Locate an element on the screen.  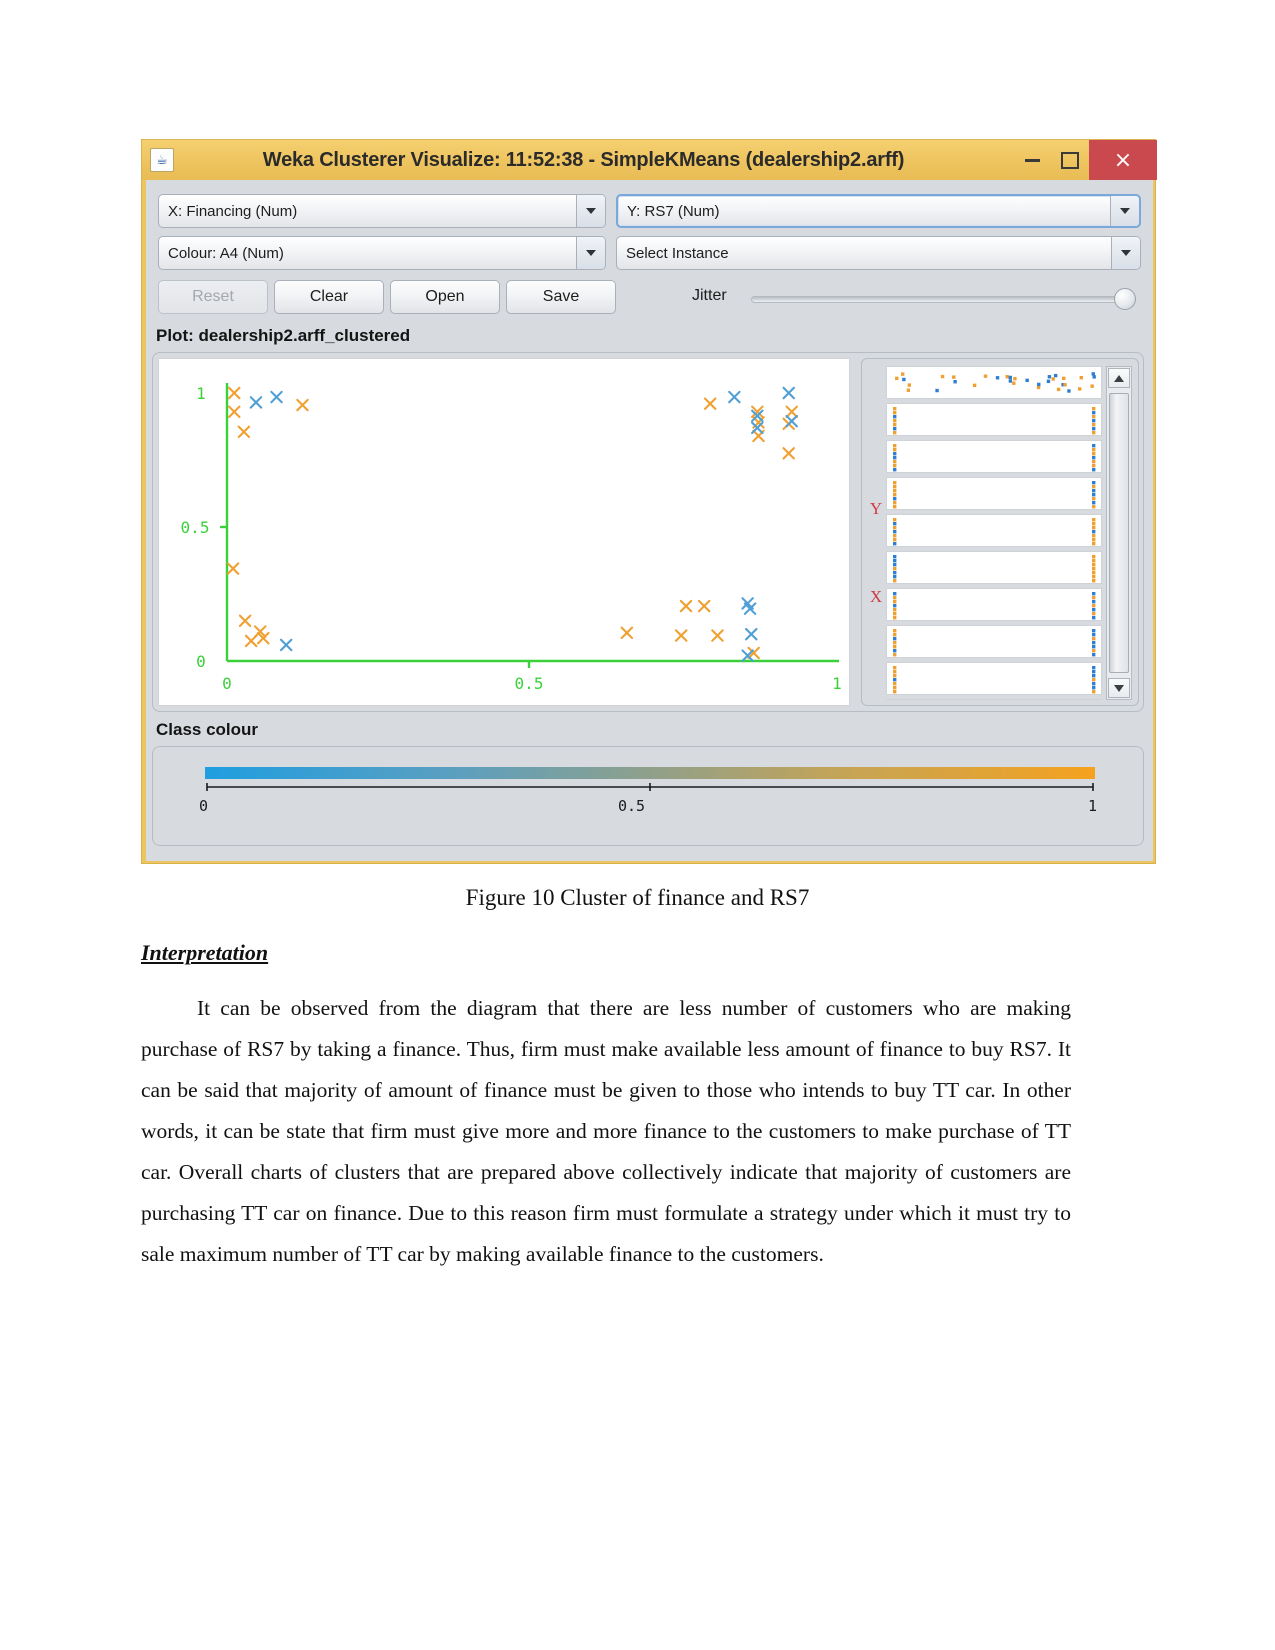
class-colour-max-label: 1 is located at coordinates (1093, 806).